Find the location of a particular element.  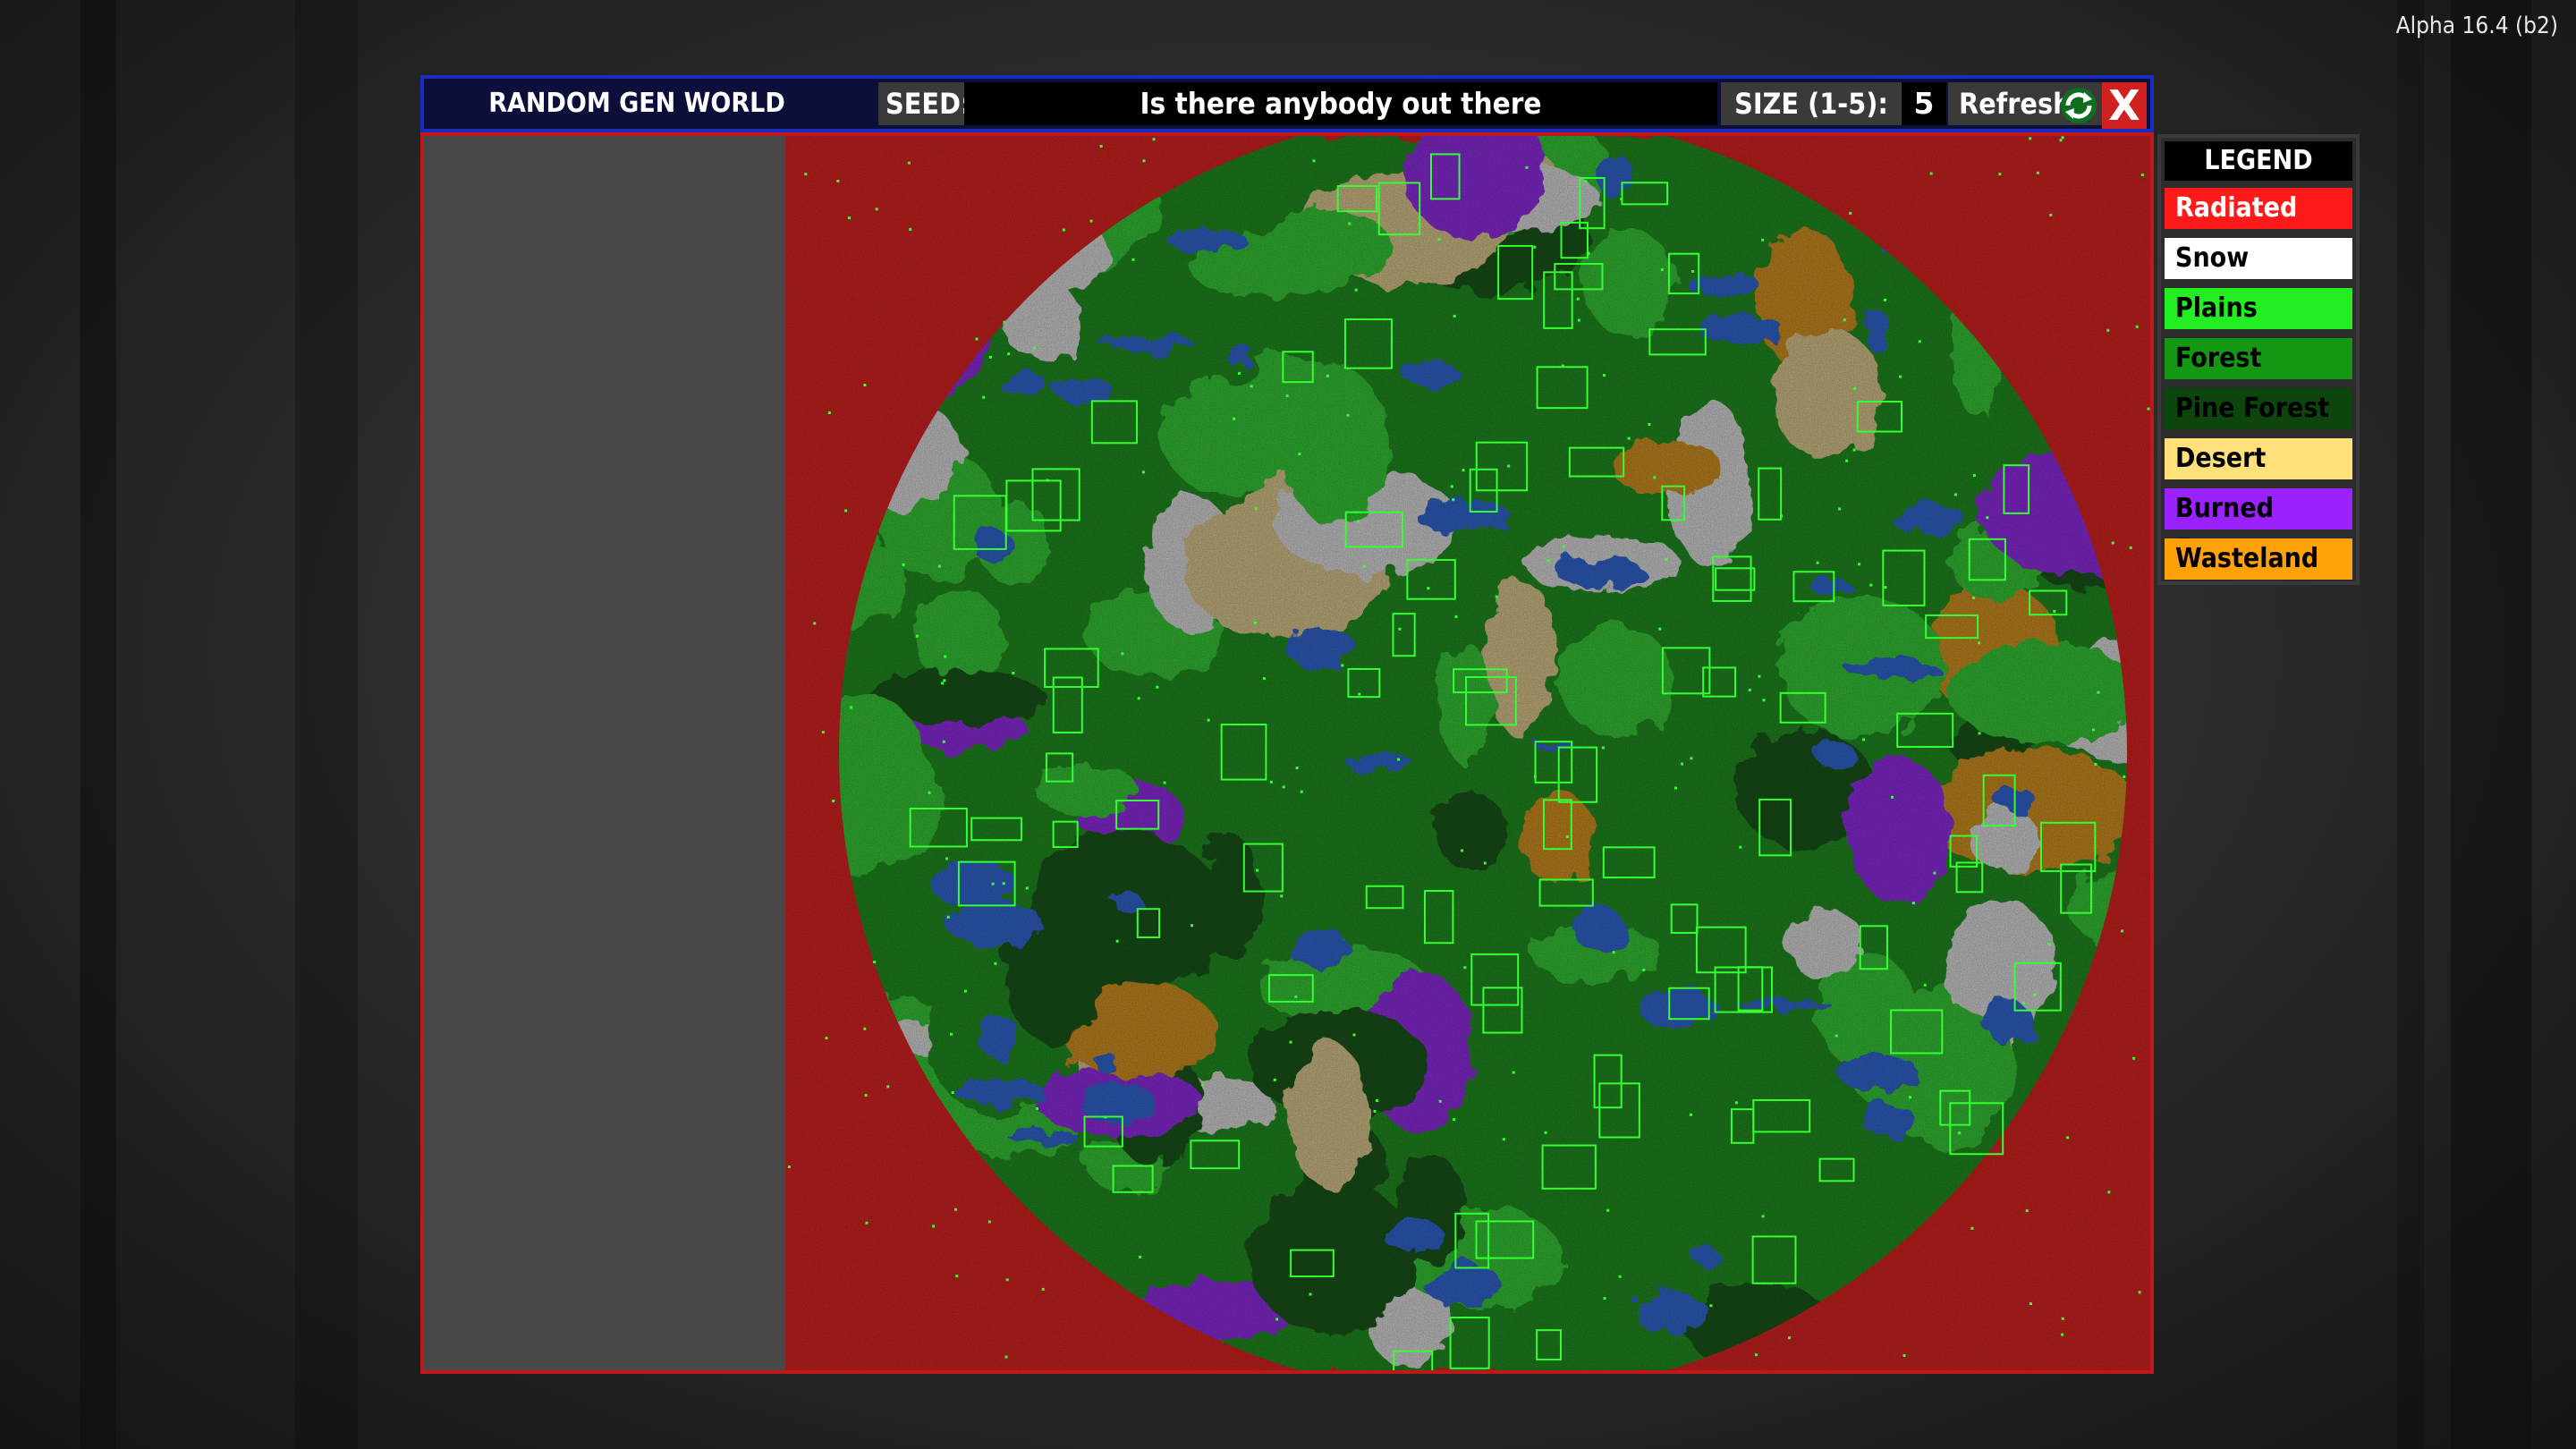

seed-input: Is there anybody out there is located at coordinates (1340, 103).